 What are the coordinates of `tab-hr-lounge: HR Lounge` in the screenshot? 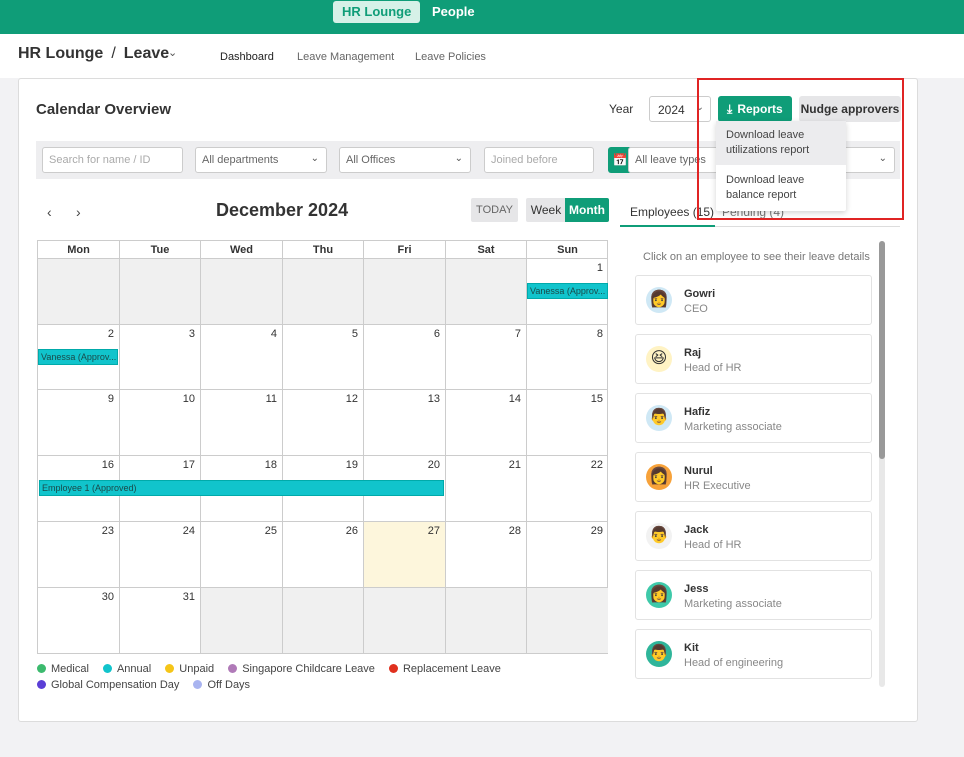 It's located at (377, 12).